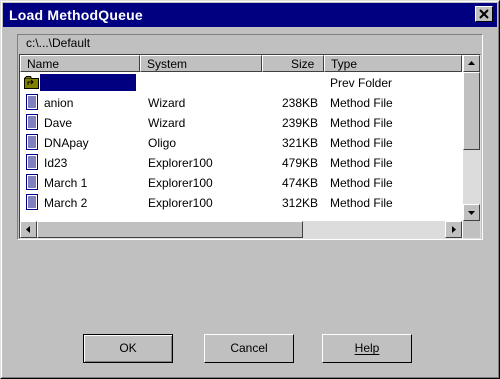  I want to click on column-header-size: Size, so click(293, 63).